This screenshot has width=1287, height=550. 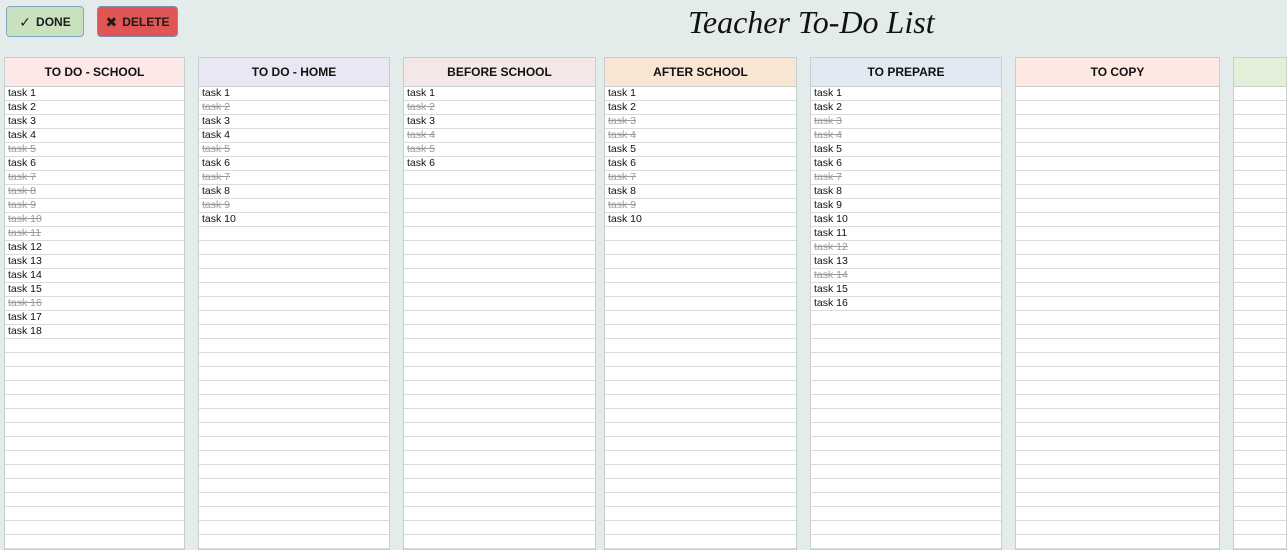 What do you see at coordinates (906, 71) in the screenshot?
I see `column-header: TO PREPARE` at bounding box center [906, 71].